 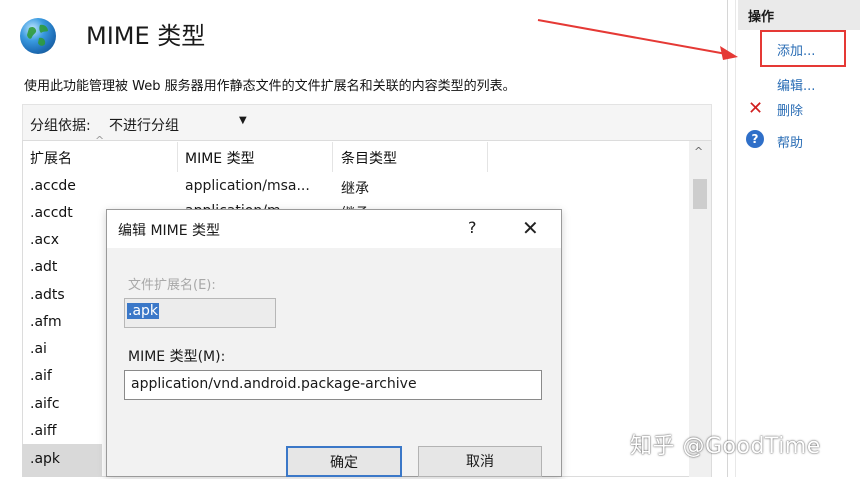 What do you see at coordinates (243, 120) in the screenshot?
I see `dropdown-arrow-icon: ▼` at bounding box center [243, 120].